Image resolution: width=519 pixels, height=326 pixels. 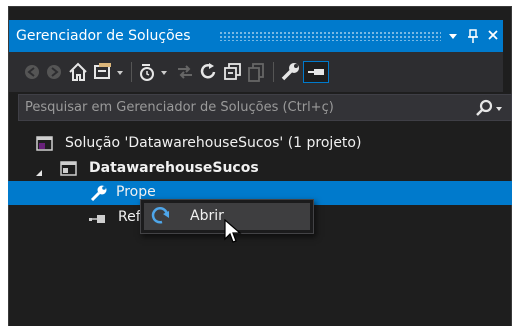 What do you see at coordinates (99, 195) in the screenshot?
I see `wrench-icon` at bounding box center [99, 195].